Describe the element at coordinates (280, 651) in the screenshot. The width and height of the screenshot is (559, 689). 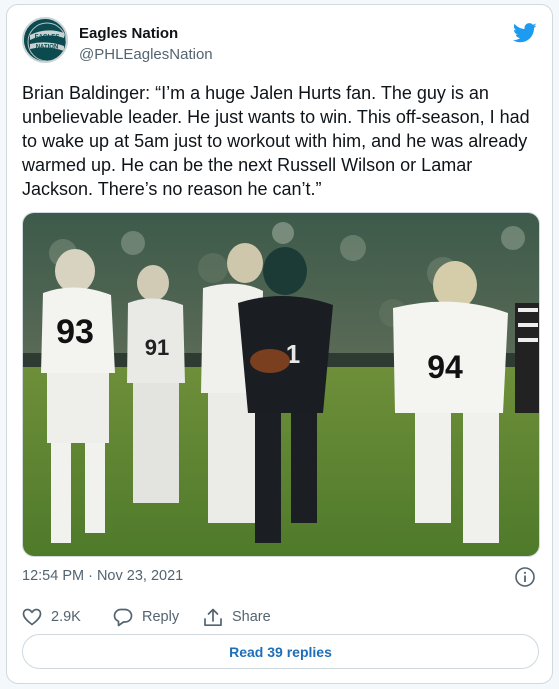
I see `read-replies-button: Read 39 replies` at that location.